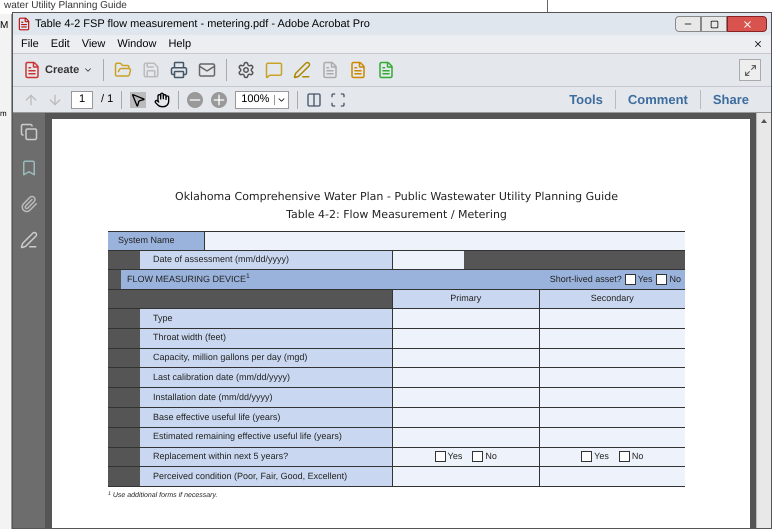 This screenshot has height=529, width=772. Describe the element at coordinates (758, 44) in the screenshot. I see `close-document-icon` at that location.